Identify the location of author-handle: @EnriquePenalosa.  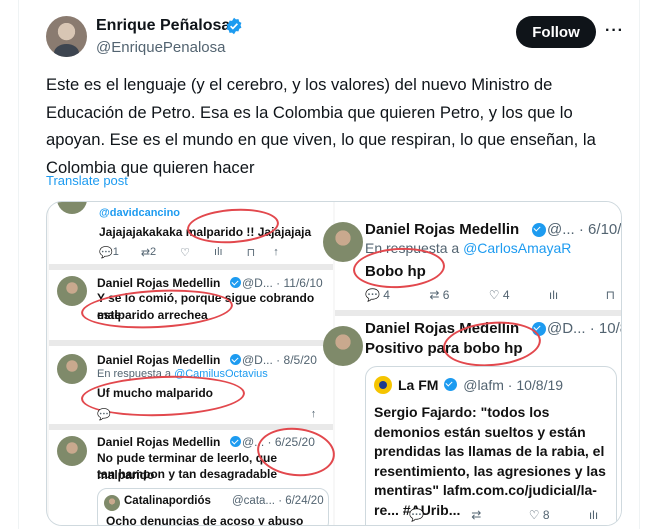
(160, 47).